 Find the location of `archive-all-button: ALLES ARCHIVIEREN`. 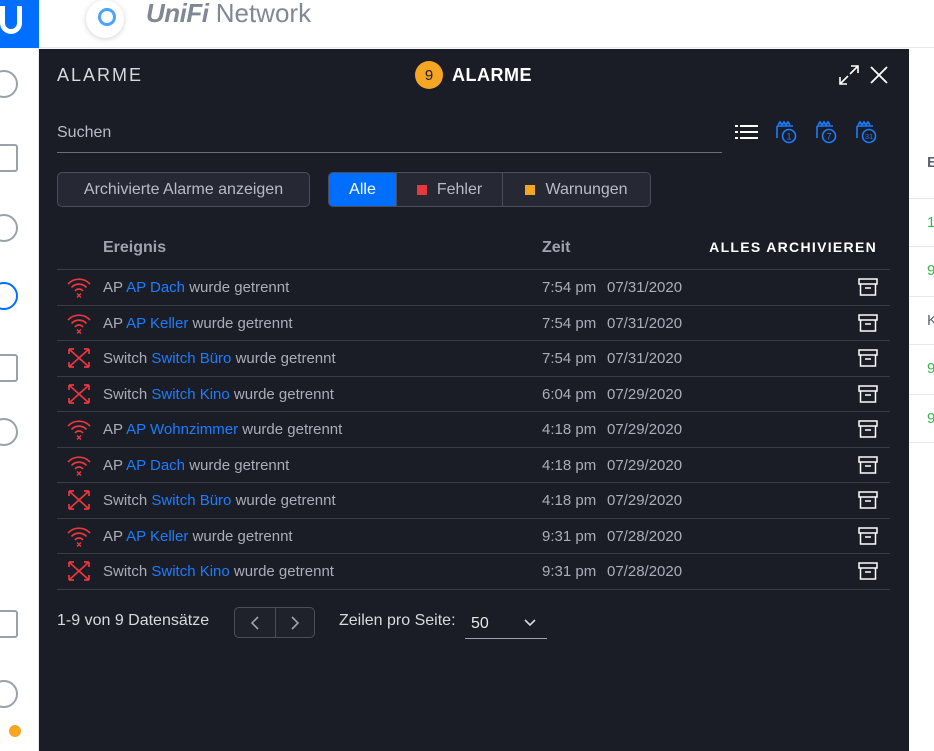

archive-all-button: ALLES ARCHIVIEREN is located at coordinates (793, 247).